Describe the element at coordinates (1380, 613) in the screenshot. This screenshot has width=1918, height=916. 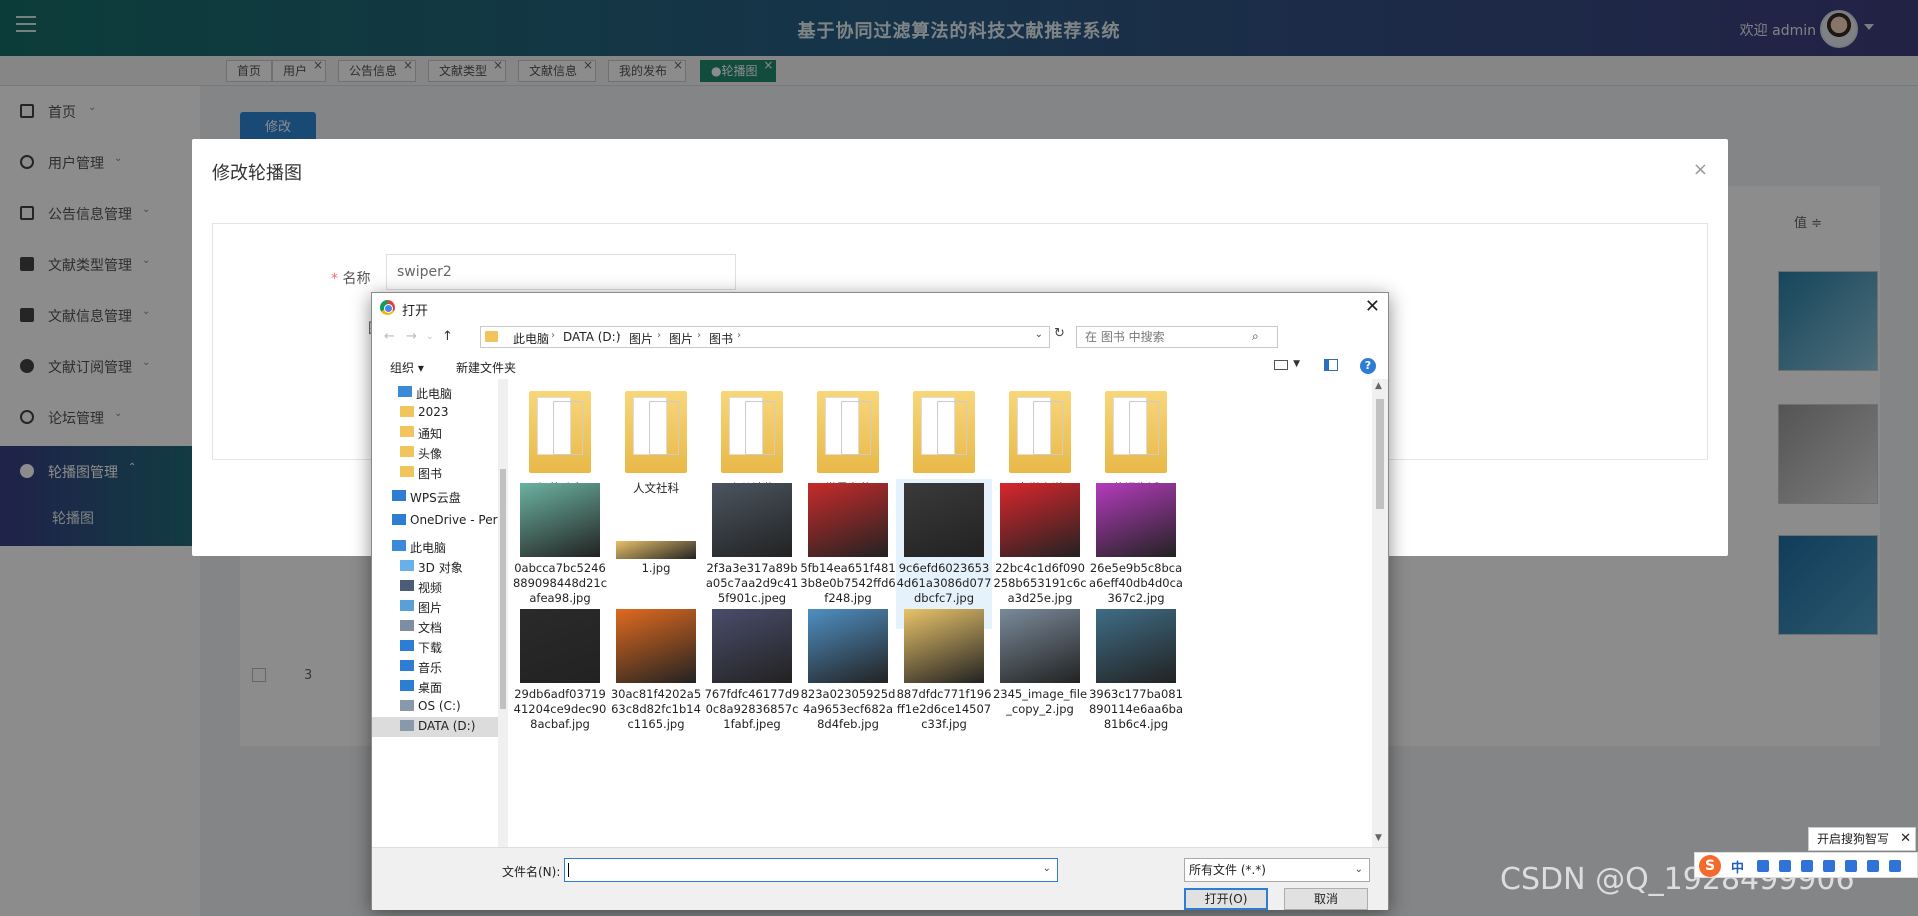
I see `file-grid-scrollbar: ▲ ▼` at that location.